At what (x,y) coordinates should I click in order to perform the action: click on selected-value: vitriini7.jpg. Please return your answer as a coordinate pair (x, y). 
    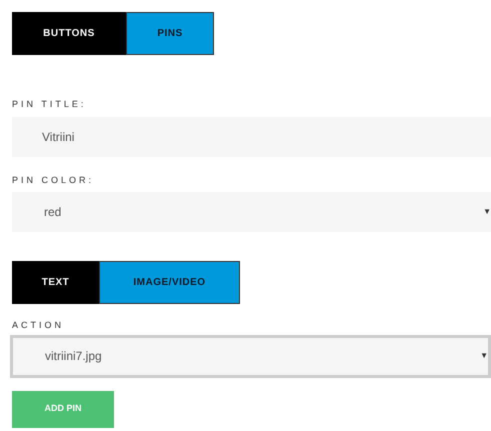
    Looking at the image, I should click on (73, 356).